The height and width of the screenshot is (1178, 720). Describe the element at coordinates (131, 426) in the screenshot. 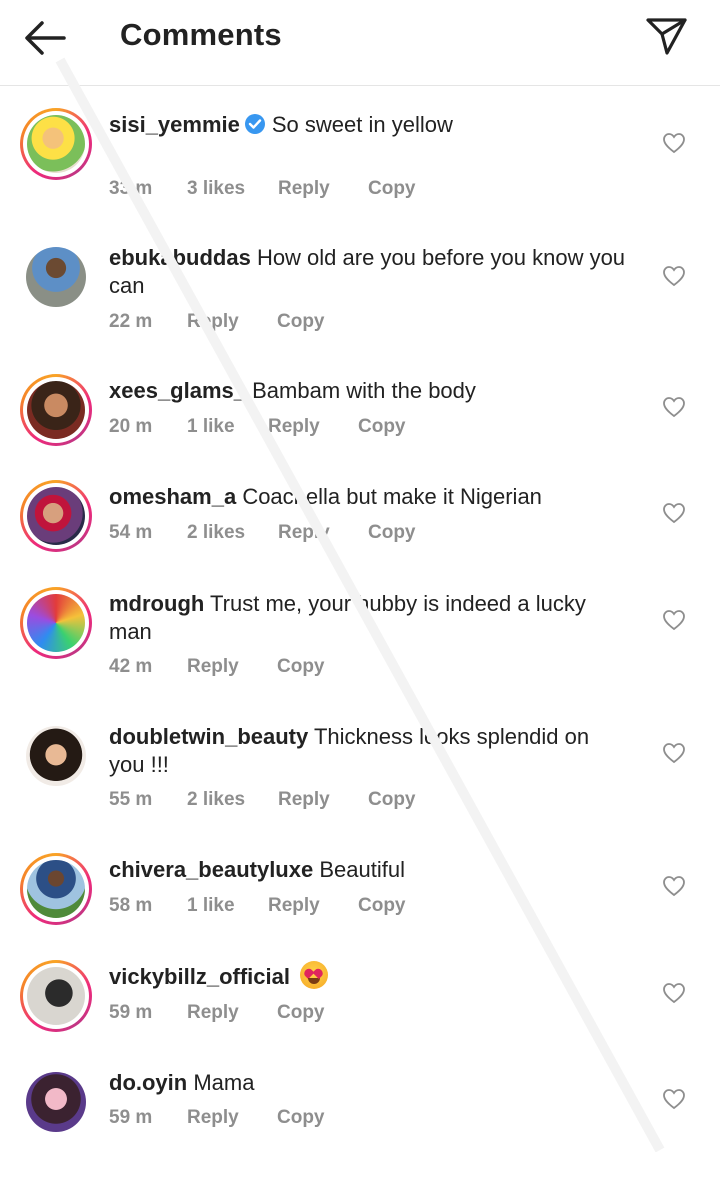

I see `comment-time: 20 m` at that location.